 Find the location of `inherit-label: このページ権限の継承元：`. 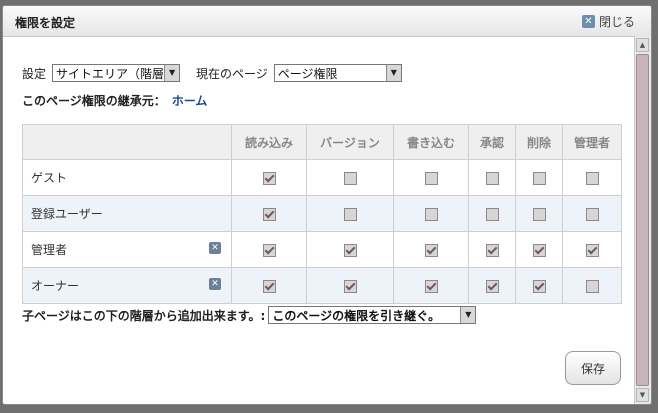

inherit-label: このページ権限の継承元： is located at coordinates (94, 101).